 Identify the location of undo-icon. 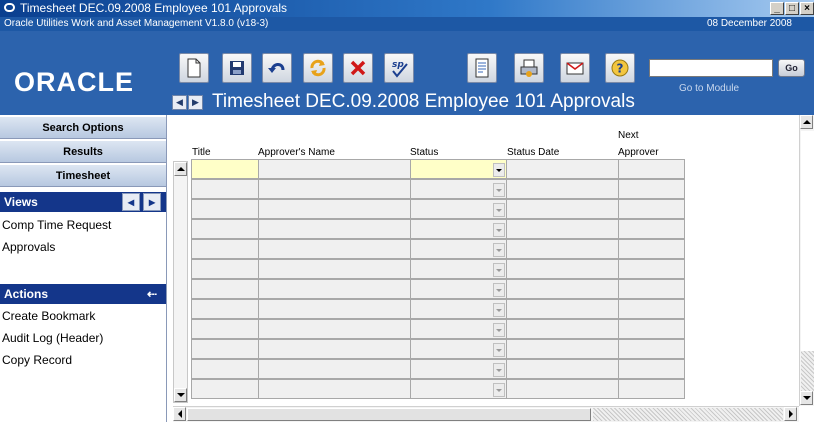
(277, 68).